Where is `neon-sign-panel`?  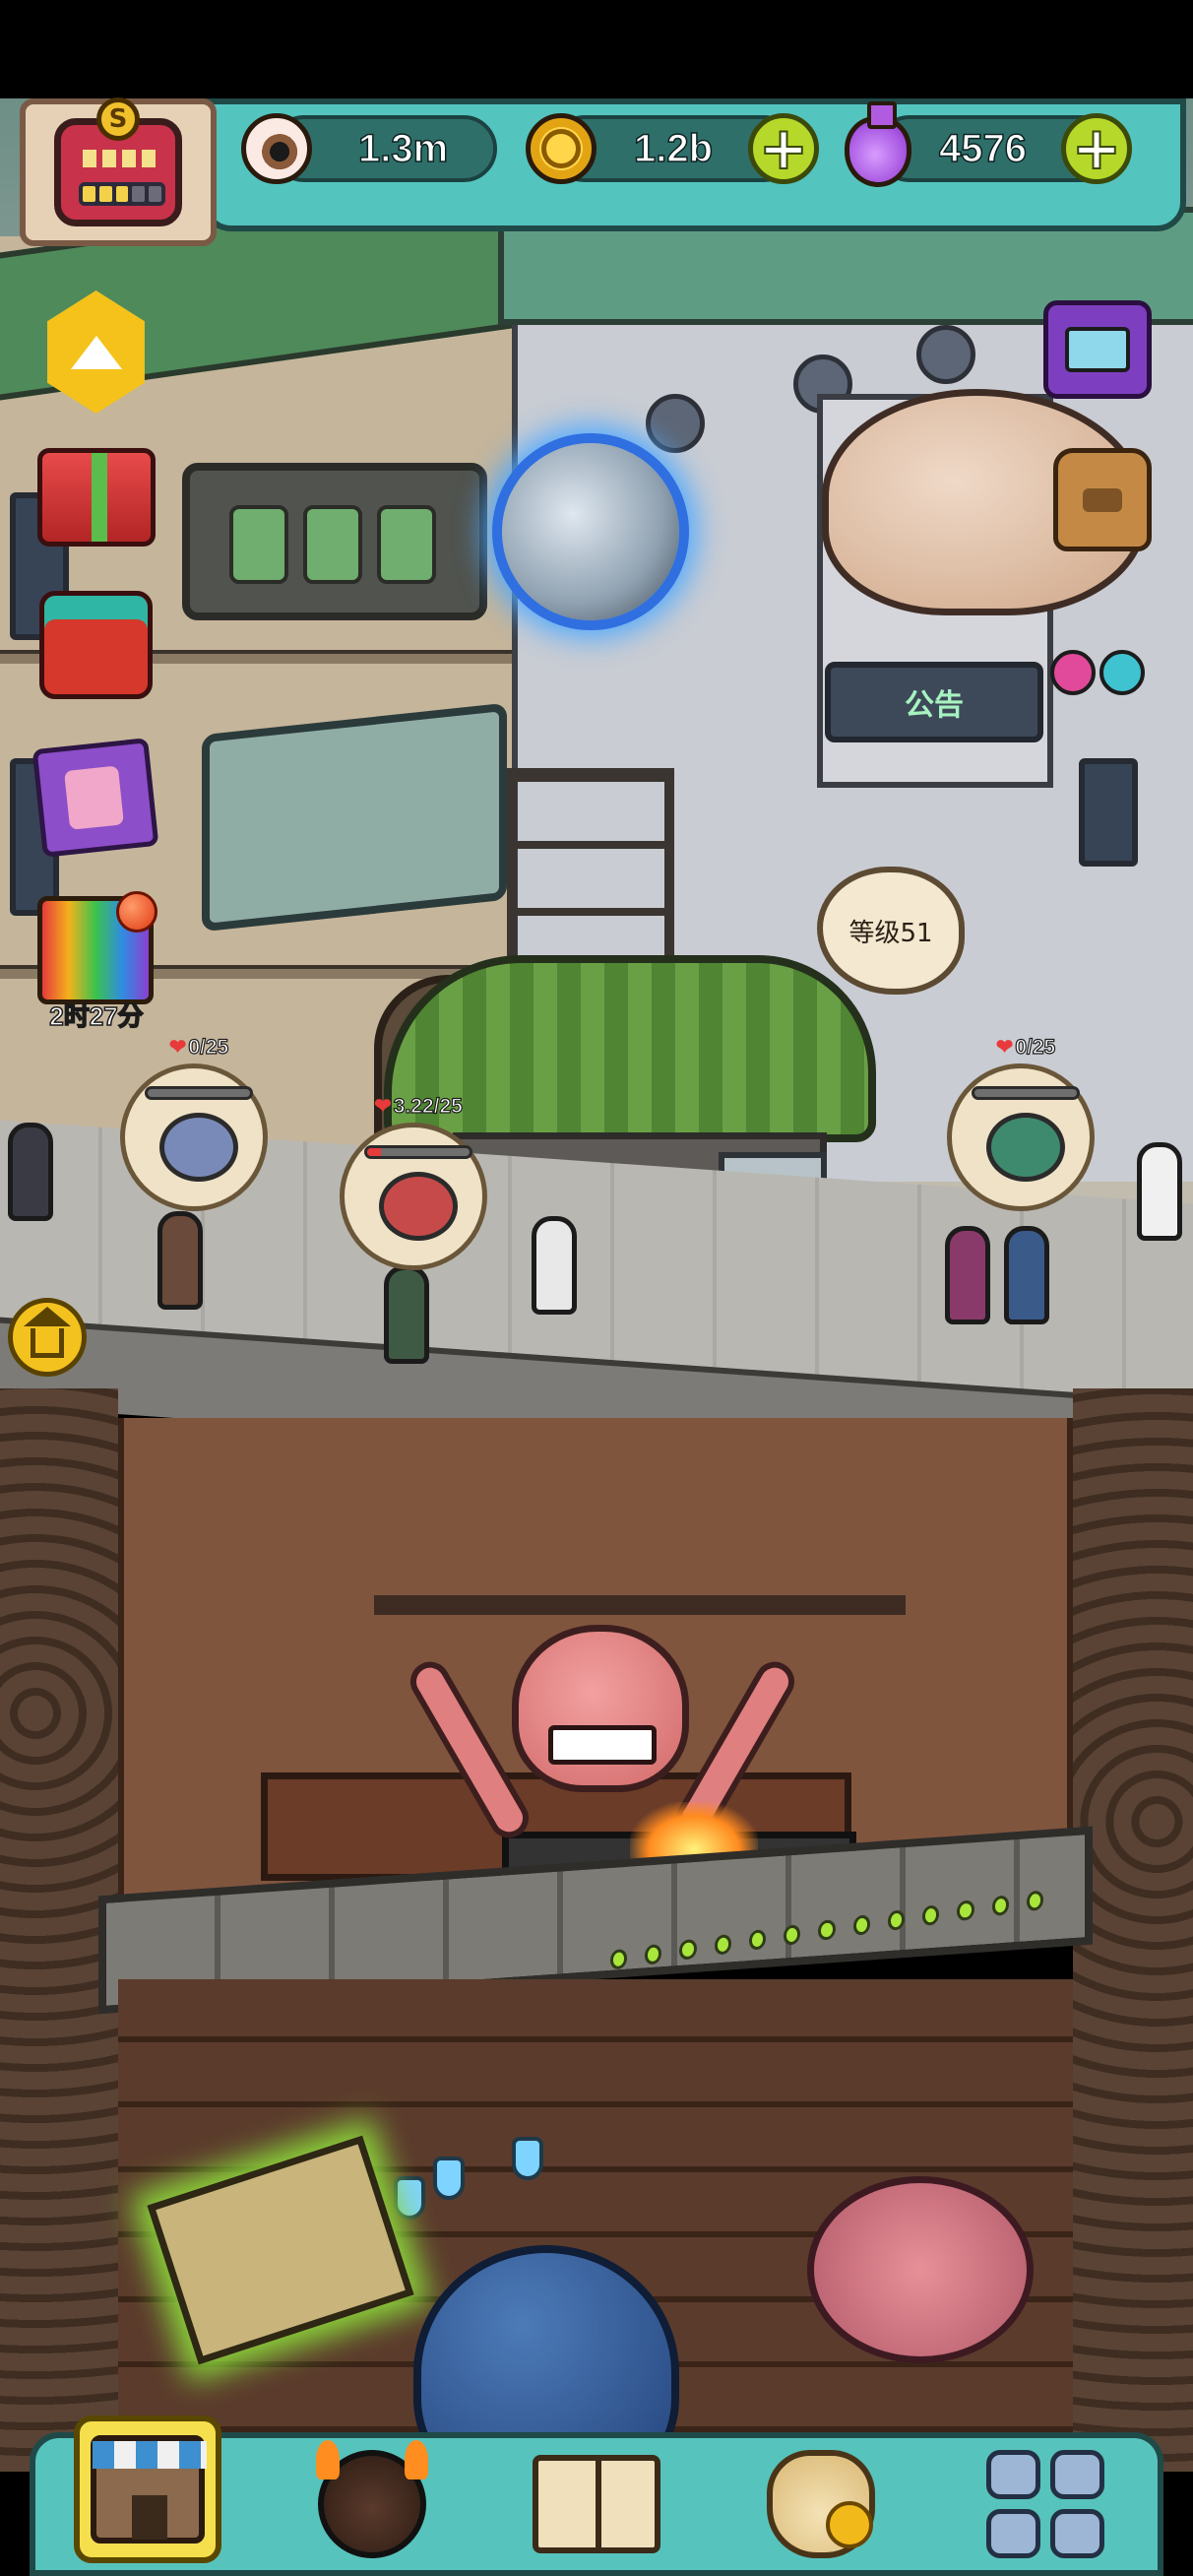
neon-sign-panel is located at coordinates (334, 541).